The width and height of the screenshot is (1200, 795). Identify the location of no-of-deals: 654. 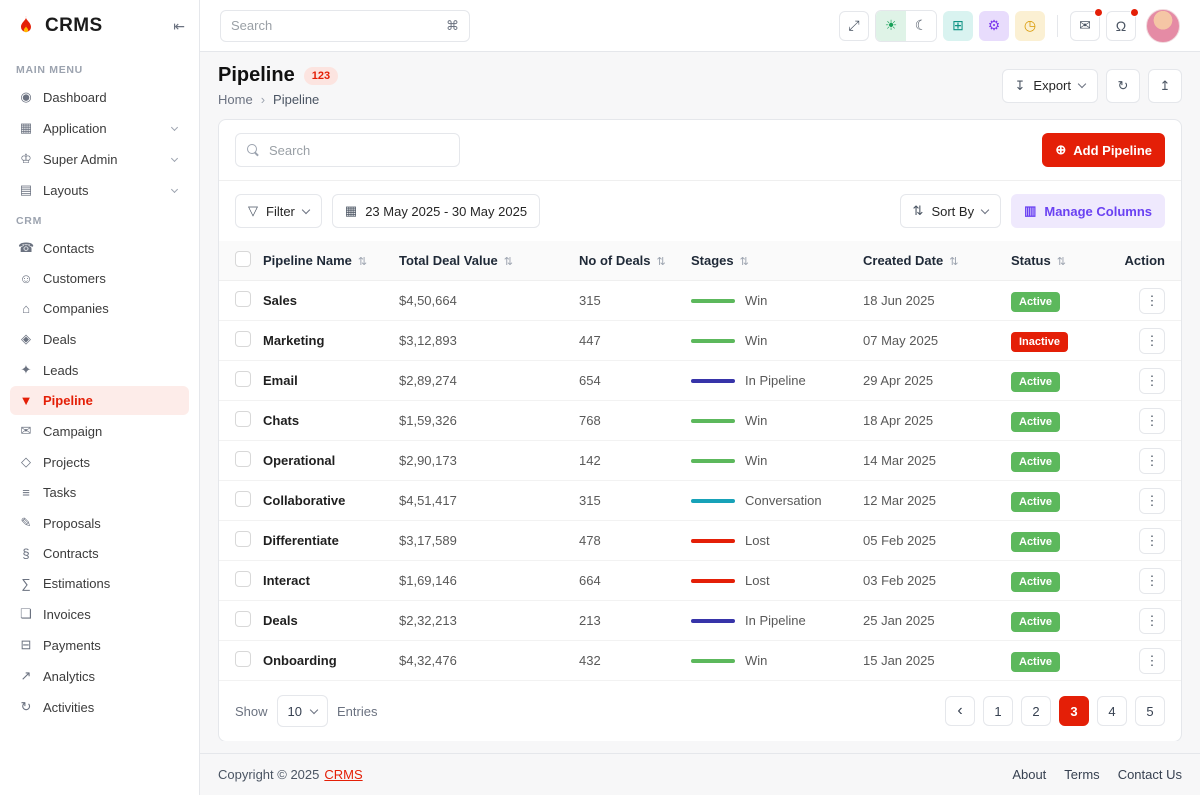
(590, 380).